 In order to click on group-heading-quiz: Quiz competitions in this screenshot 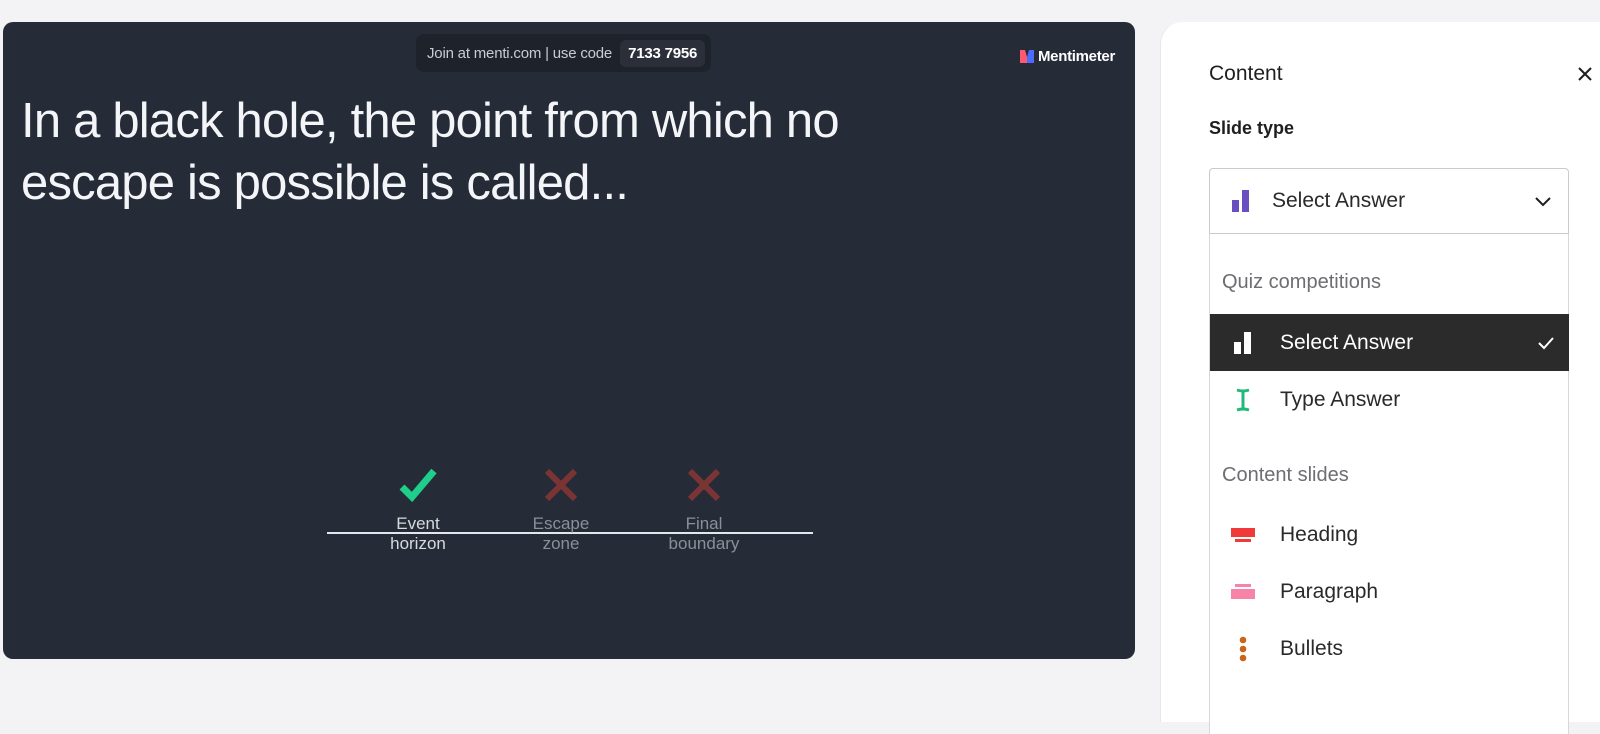, I will do `click(1301, 282)`.